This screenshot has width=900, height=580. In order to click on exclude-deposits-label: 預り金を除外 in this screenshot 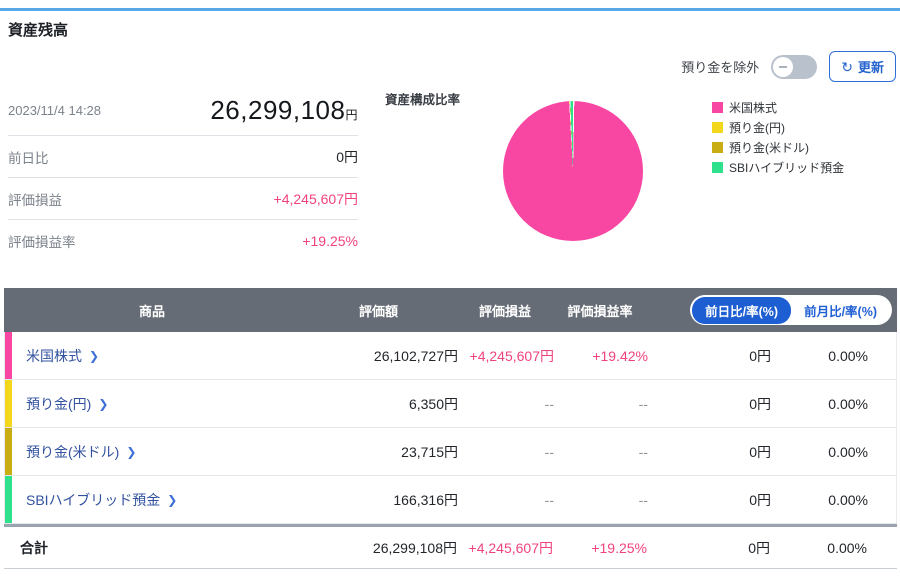, I will do `click(720, 67)`.